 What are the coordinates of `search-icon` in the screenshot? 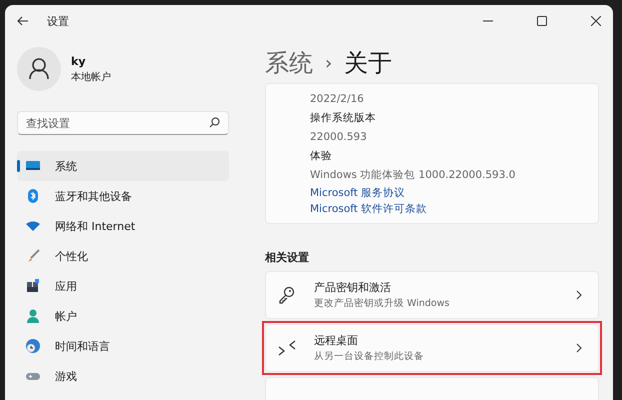 It's located at (214, 122).